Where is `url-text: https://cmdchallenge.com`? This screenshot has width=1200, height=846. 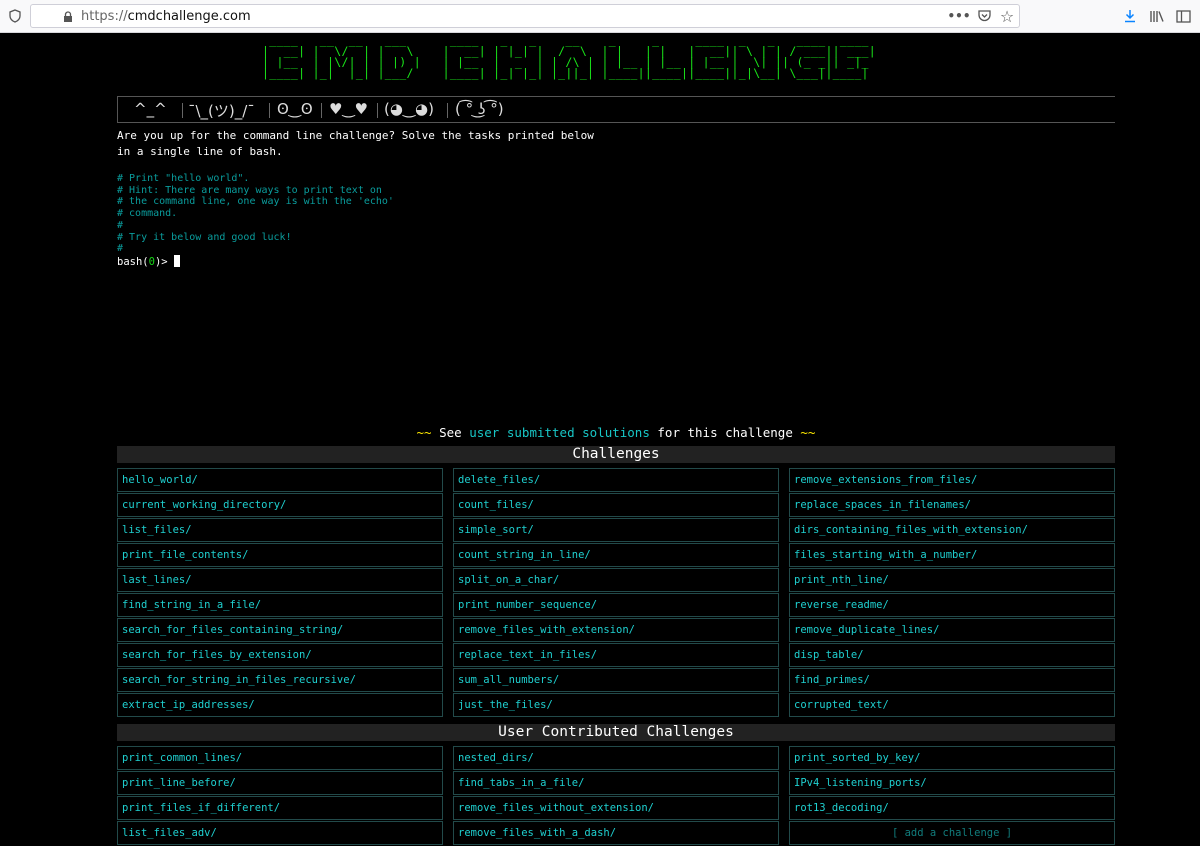 url-text: https://cmdchallenge.com is located at coordinates (166, 16).